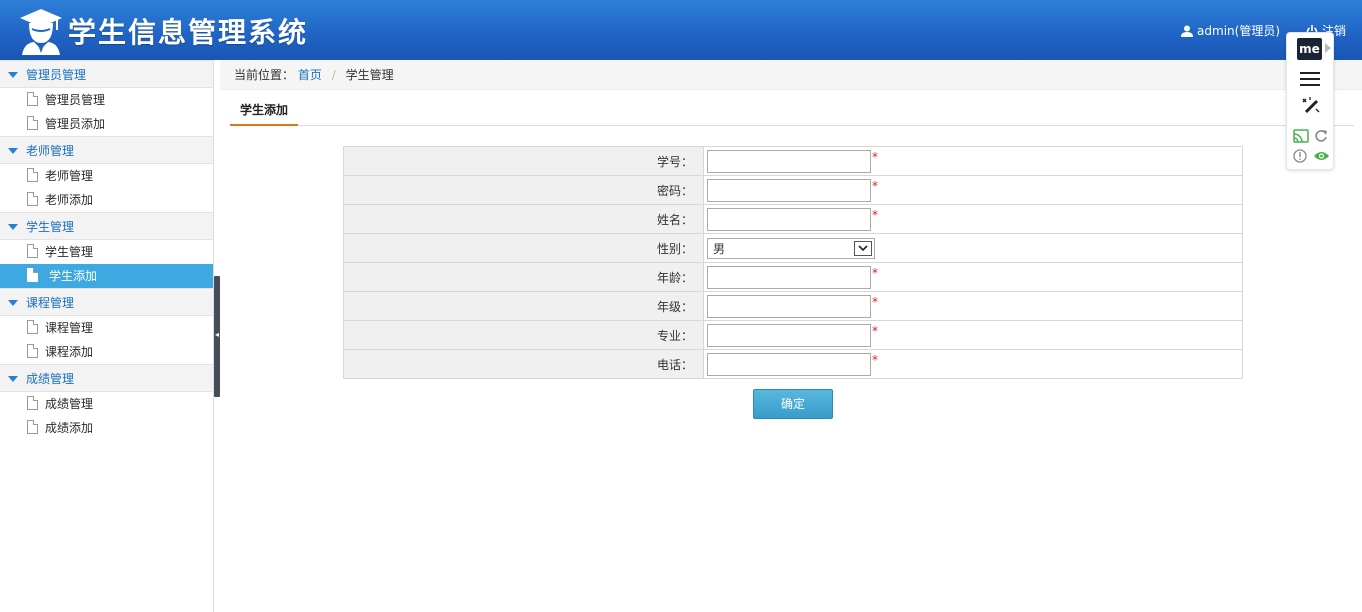 The image size is (1362, 612). What do you see at coordinates (75, 124) in the screenshot?
I see `sidebar-item-label: 管理员添加` at bounding box center [75, 124].